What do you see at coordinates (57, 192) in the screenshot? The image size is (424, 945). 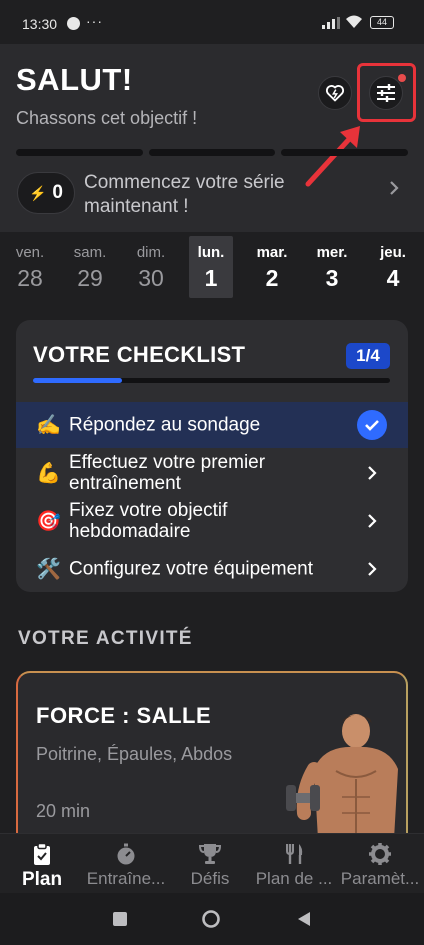 I see `streak-count: 0` at bounding box center [57, 192].